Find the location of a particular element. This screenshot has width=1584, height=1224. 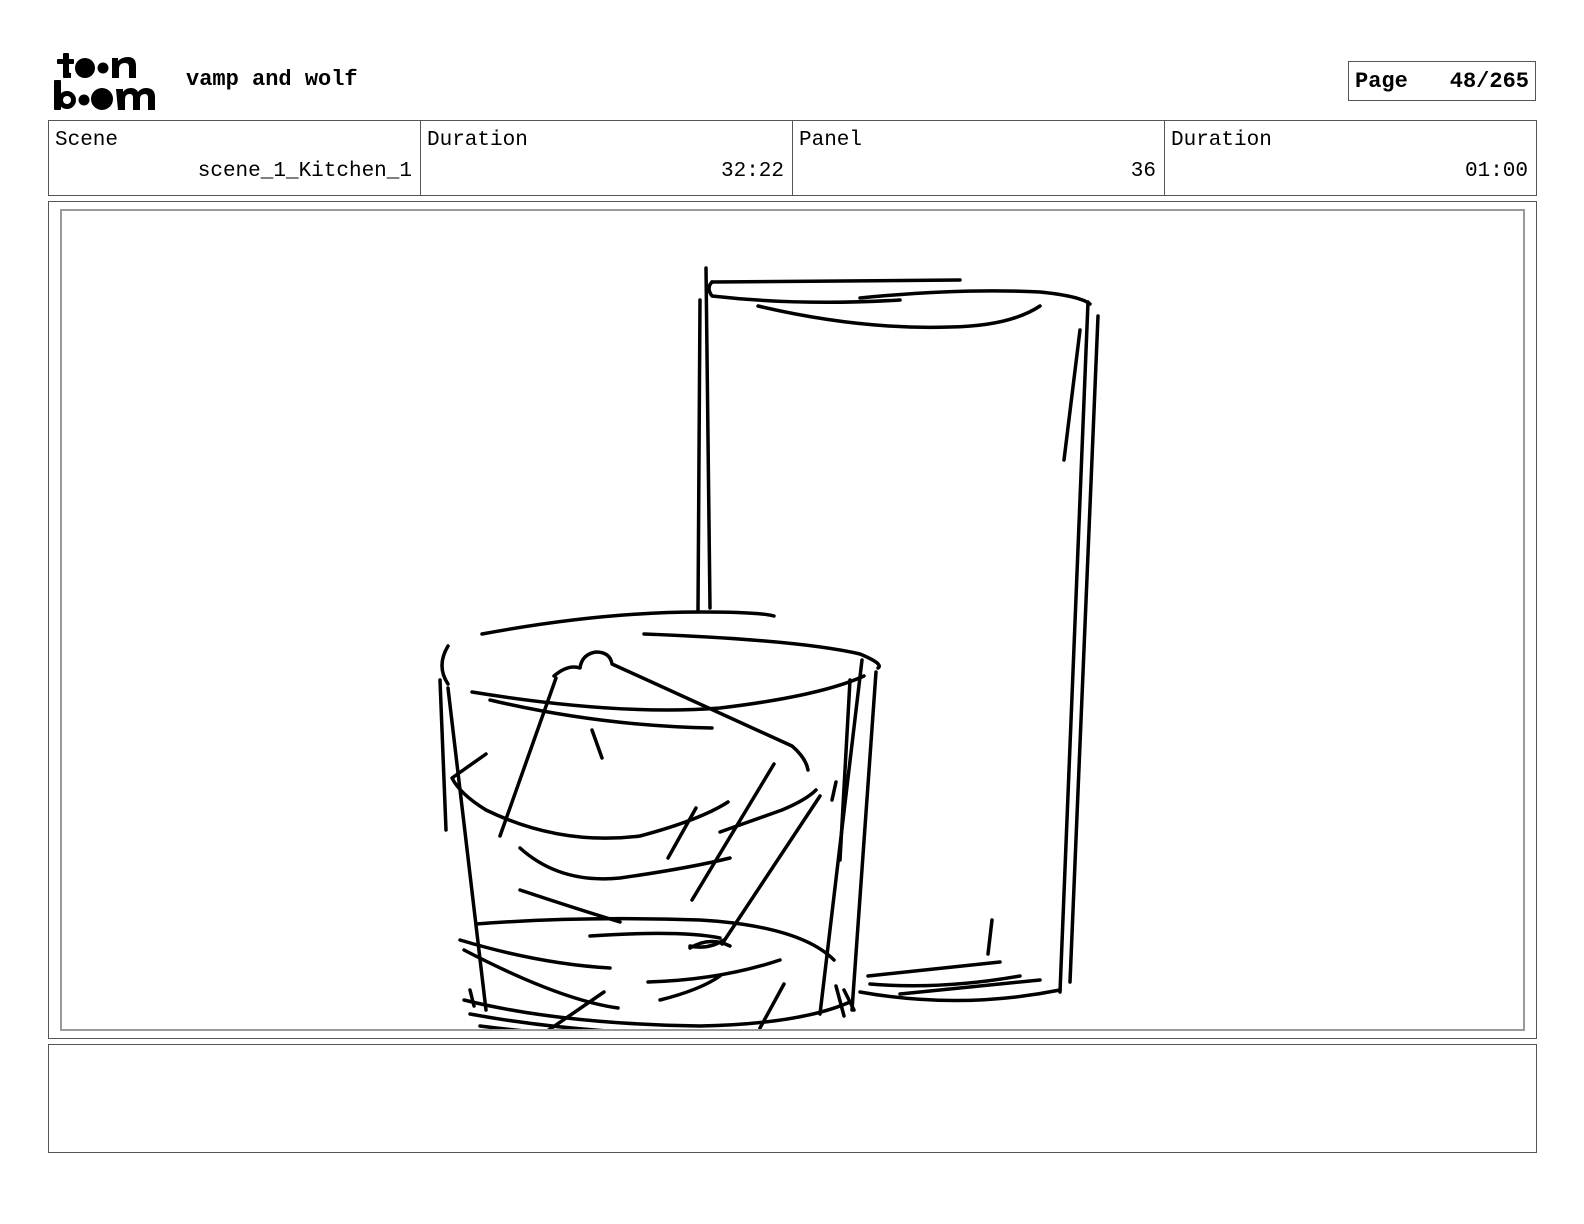

panel-duration-cell: Duration 01:00 is located at coordinates (1350, 158).